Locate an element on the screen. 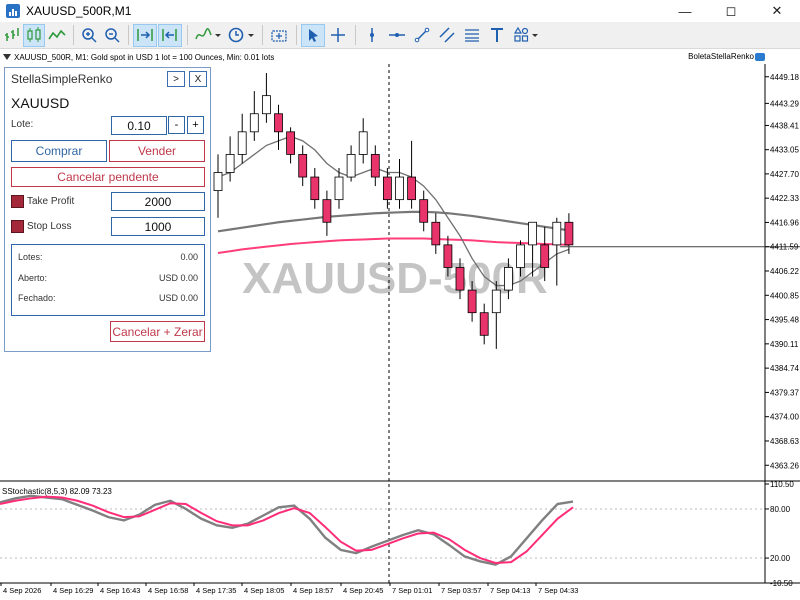 The height and width of the screenshot is (600, 800). lot-input: 0.10 is located at coordinates (139, 125).